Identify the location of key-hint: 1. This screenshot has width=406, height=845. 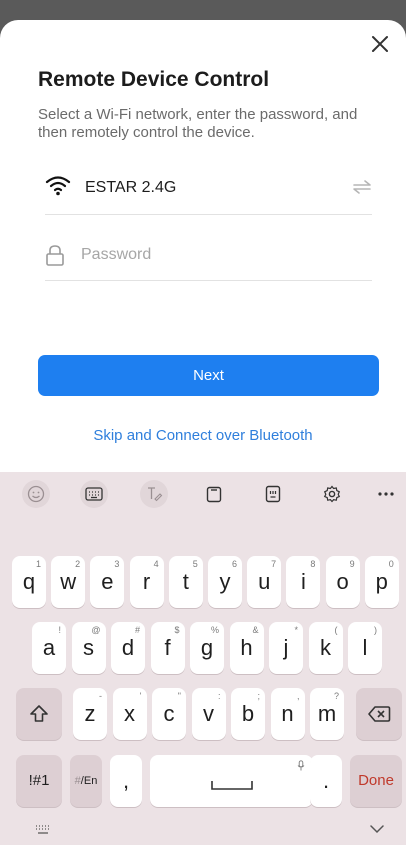
(38, 564).